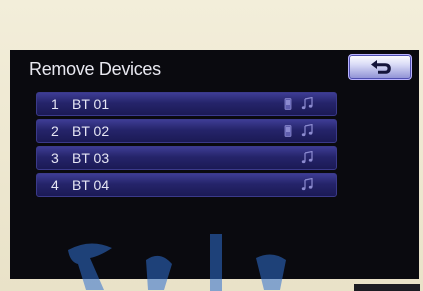 Image resolution: width=423 pixels, height=291 pixels. What do you see at coordinates (186, 185) in the screenshot?
I see `device-row-4: 4 BT 04` at bounding box center [186, 185].